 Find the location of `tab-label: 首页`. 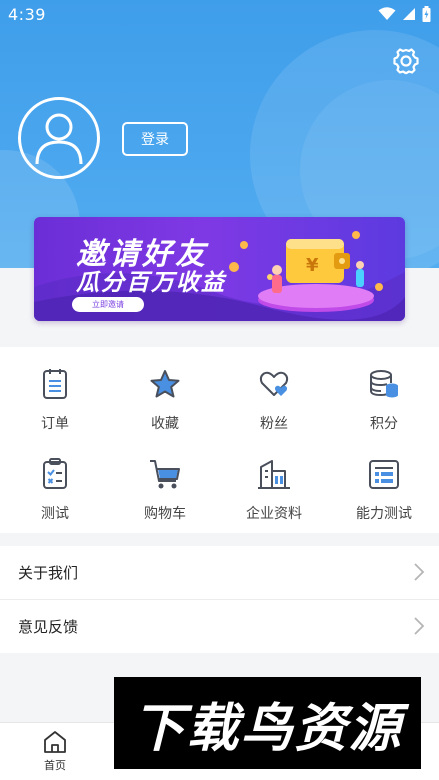

tab-label: 首页 is located at coordinates (55, 765).